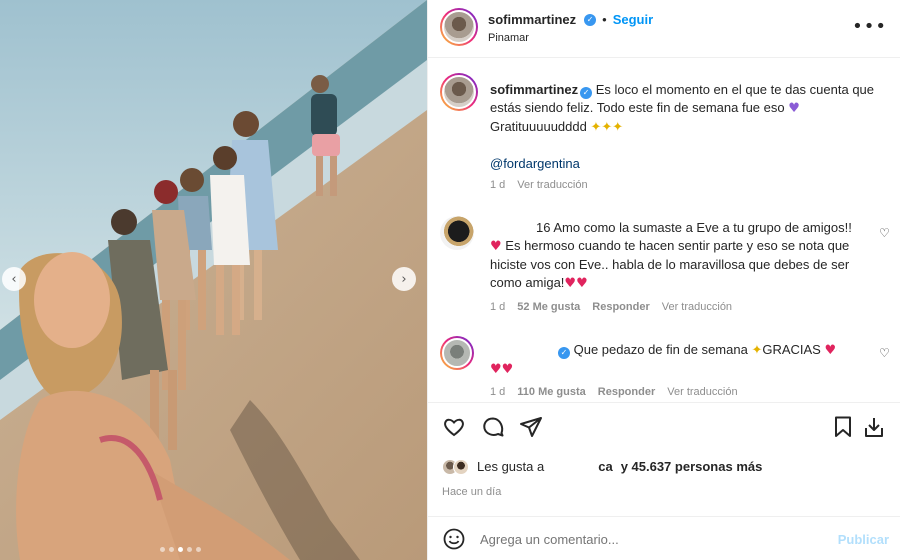  I want to click on carousel-dot-active, so click(180, 549).